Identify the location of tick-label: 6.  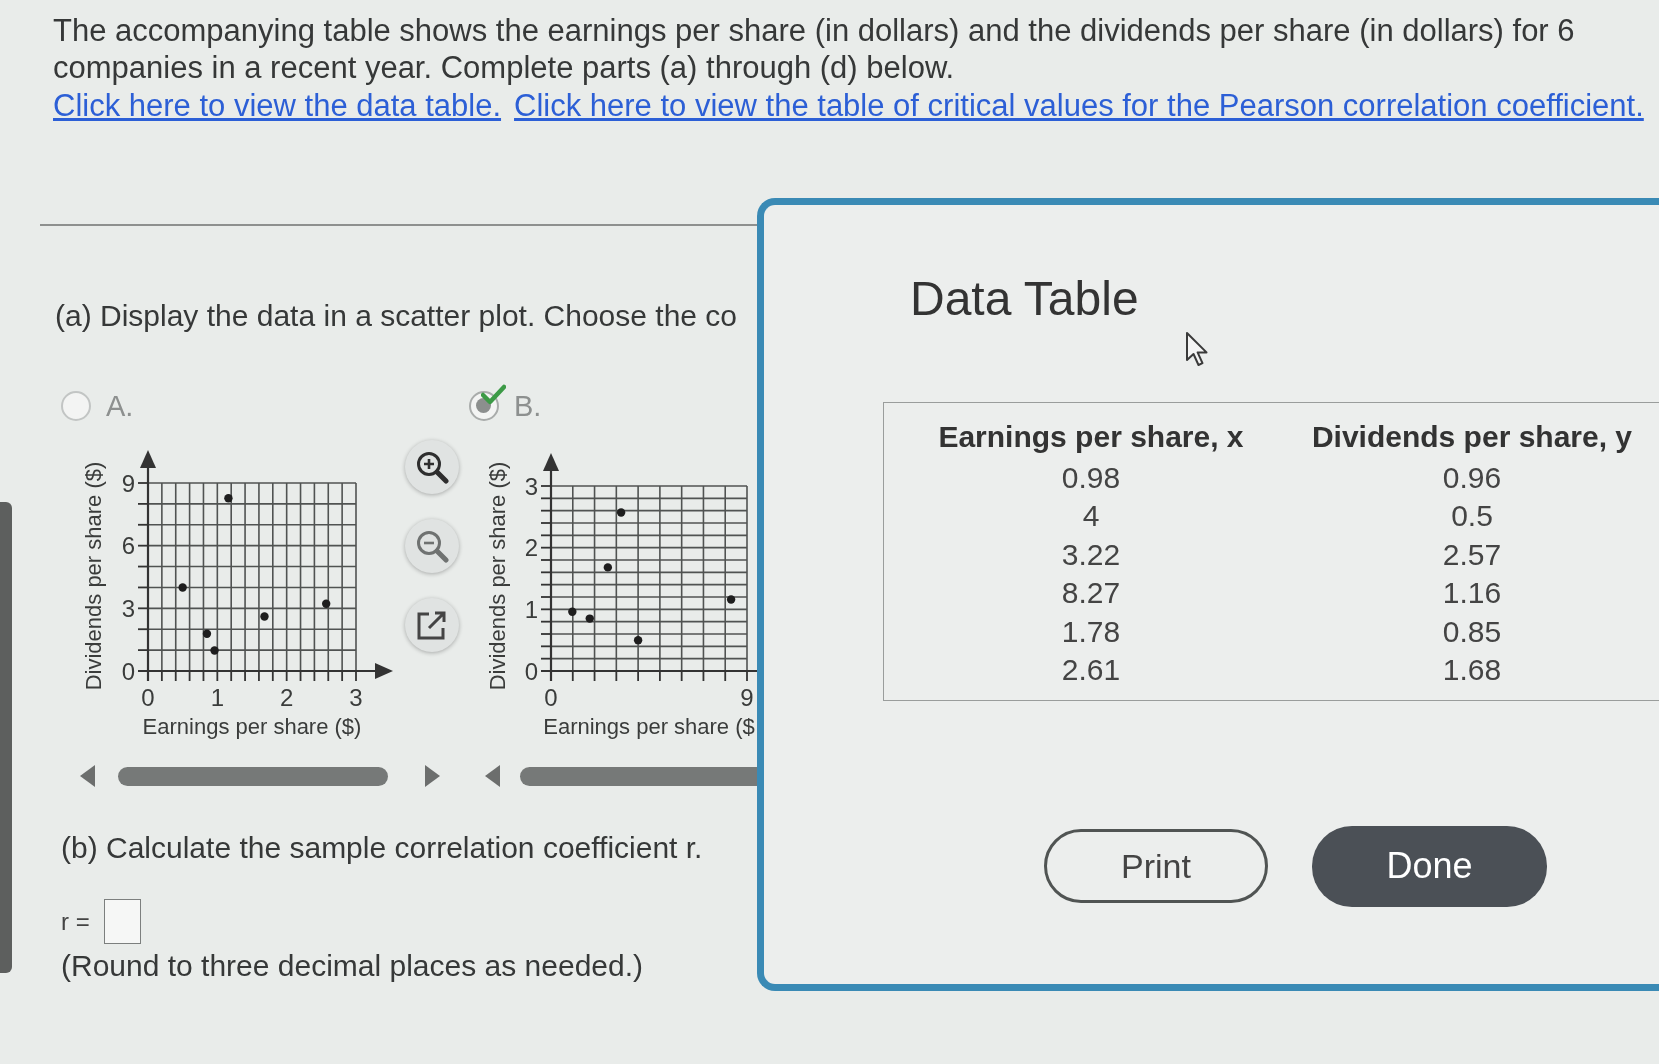
(128, 546).